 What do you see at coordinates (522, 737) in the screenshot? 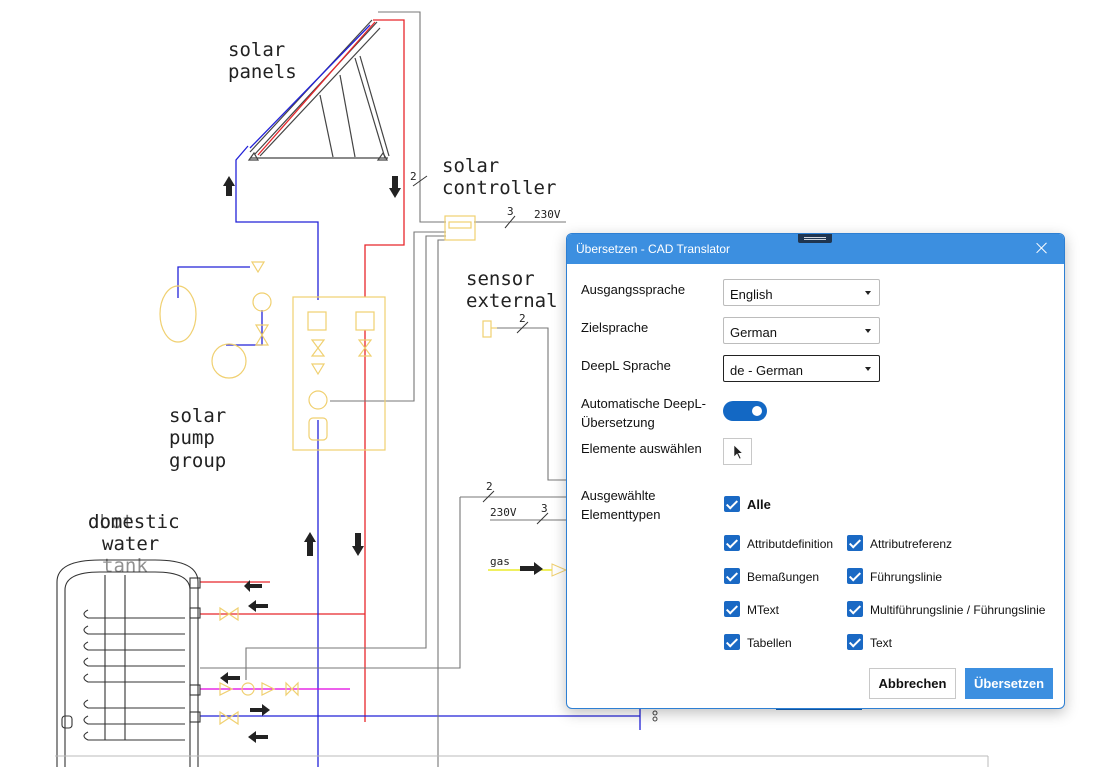
I see `background-fragments` at bounding box center [522, 737].